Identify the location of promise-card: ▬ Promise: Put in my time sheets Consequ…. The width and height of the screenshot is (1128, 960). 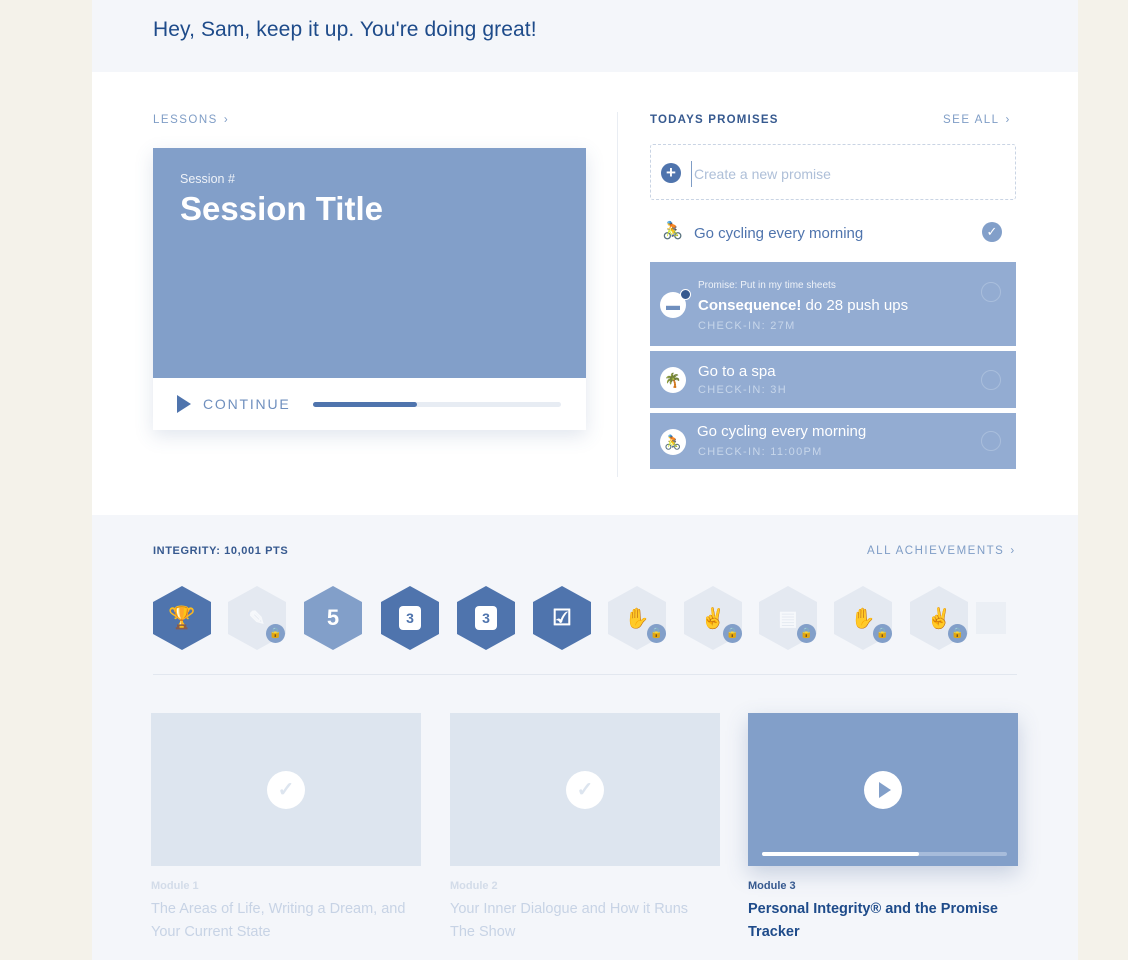
(833, 304).